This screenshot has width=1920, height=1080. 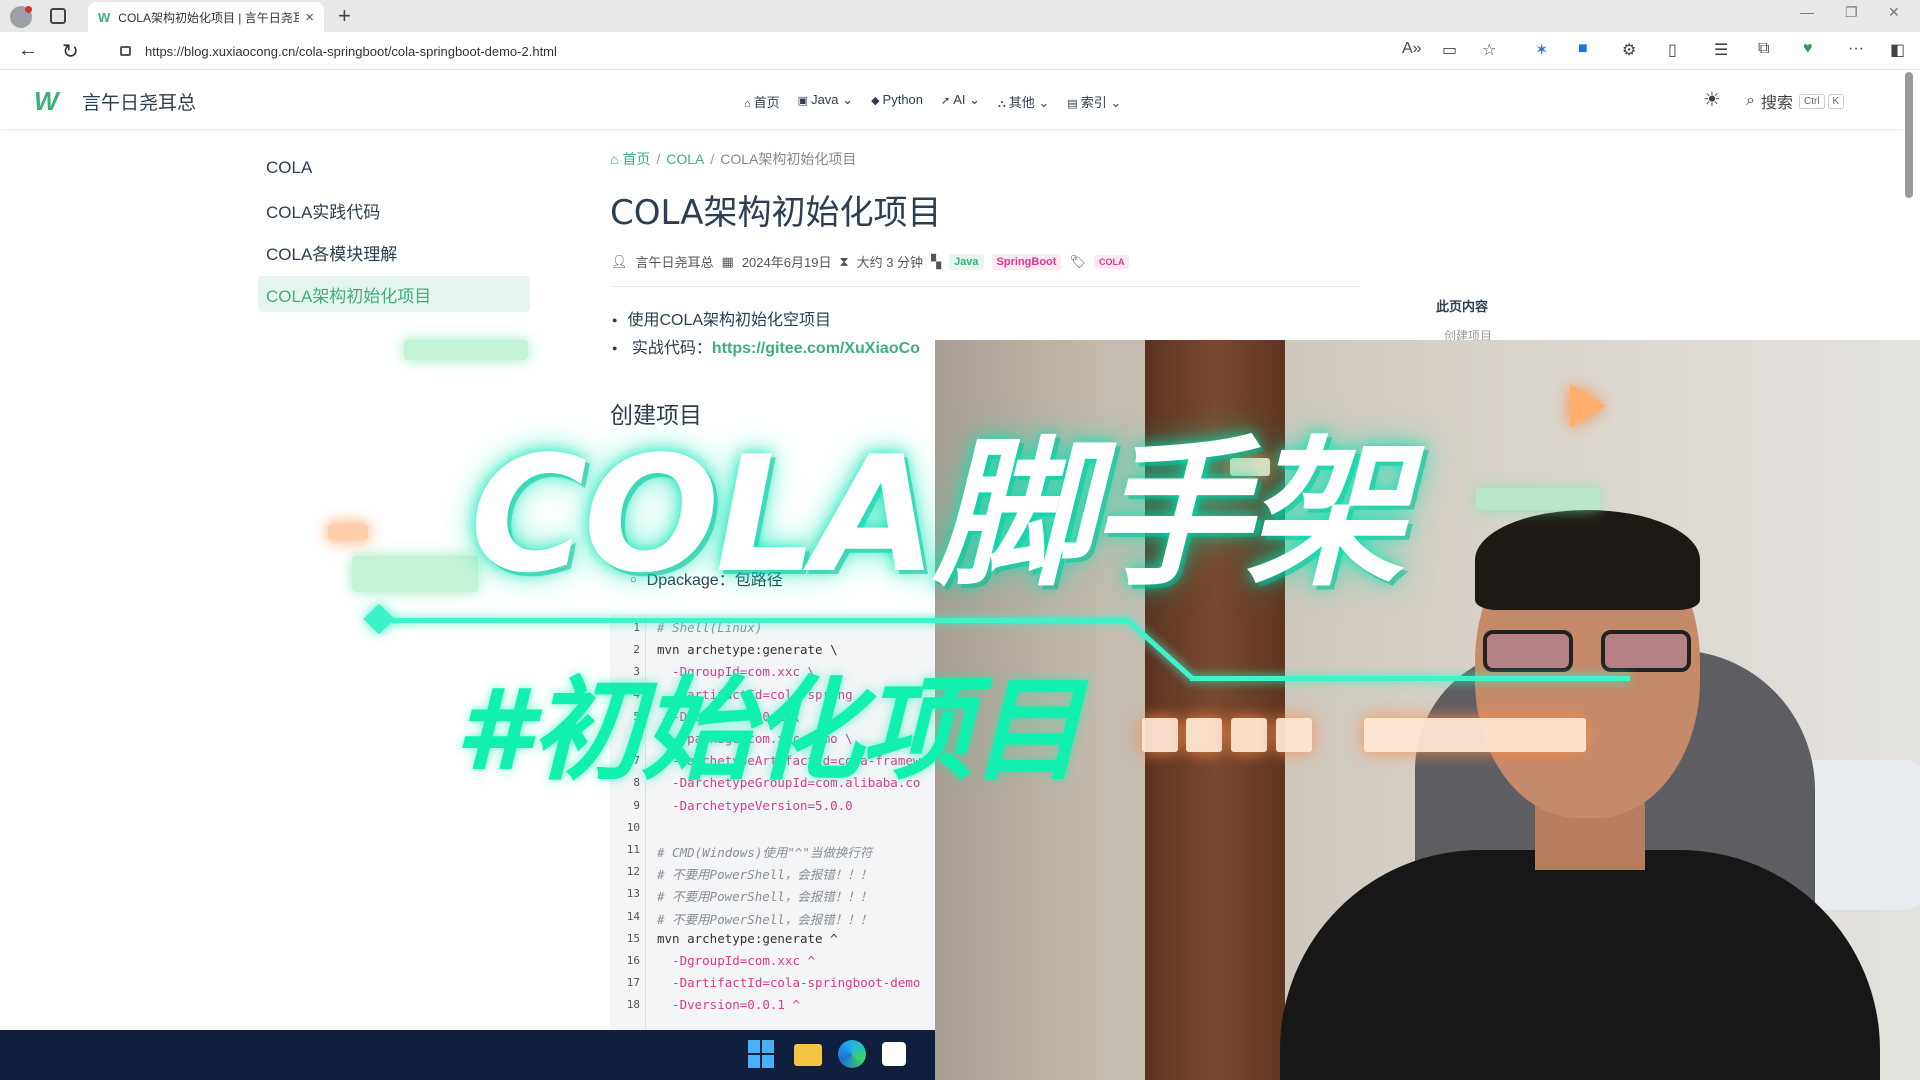 What do you see at coordinates (633, 894) in the screenshot?
I see `line-number: 13` at bounding box center [633, 894].